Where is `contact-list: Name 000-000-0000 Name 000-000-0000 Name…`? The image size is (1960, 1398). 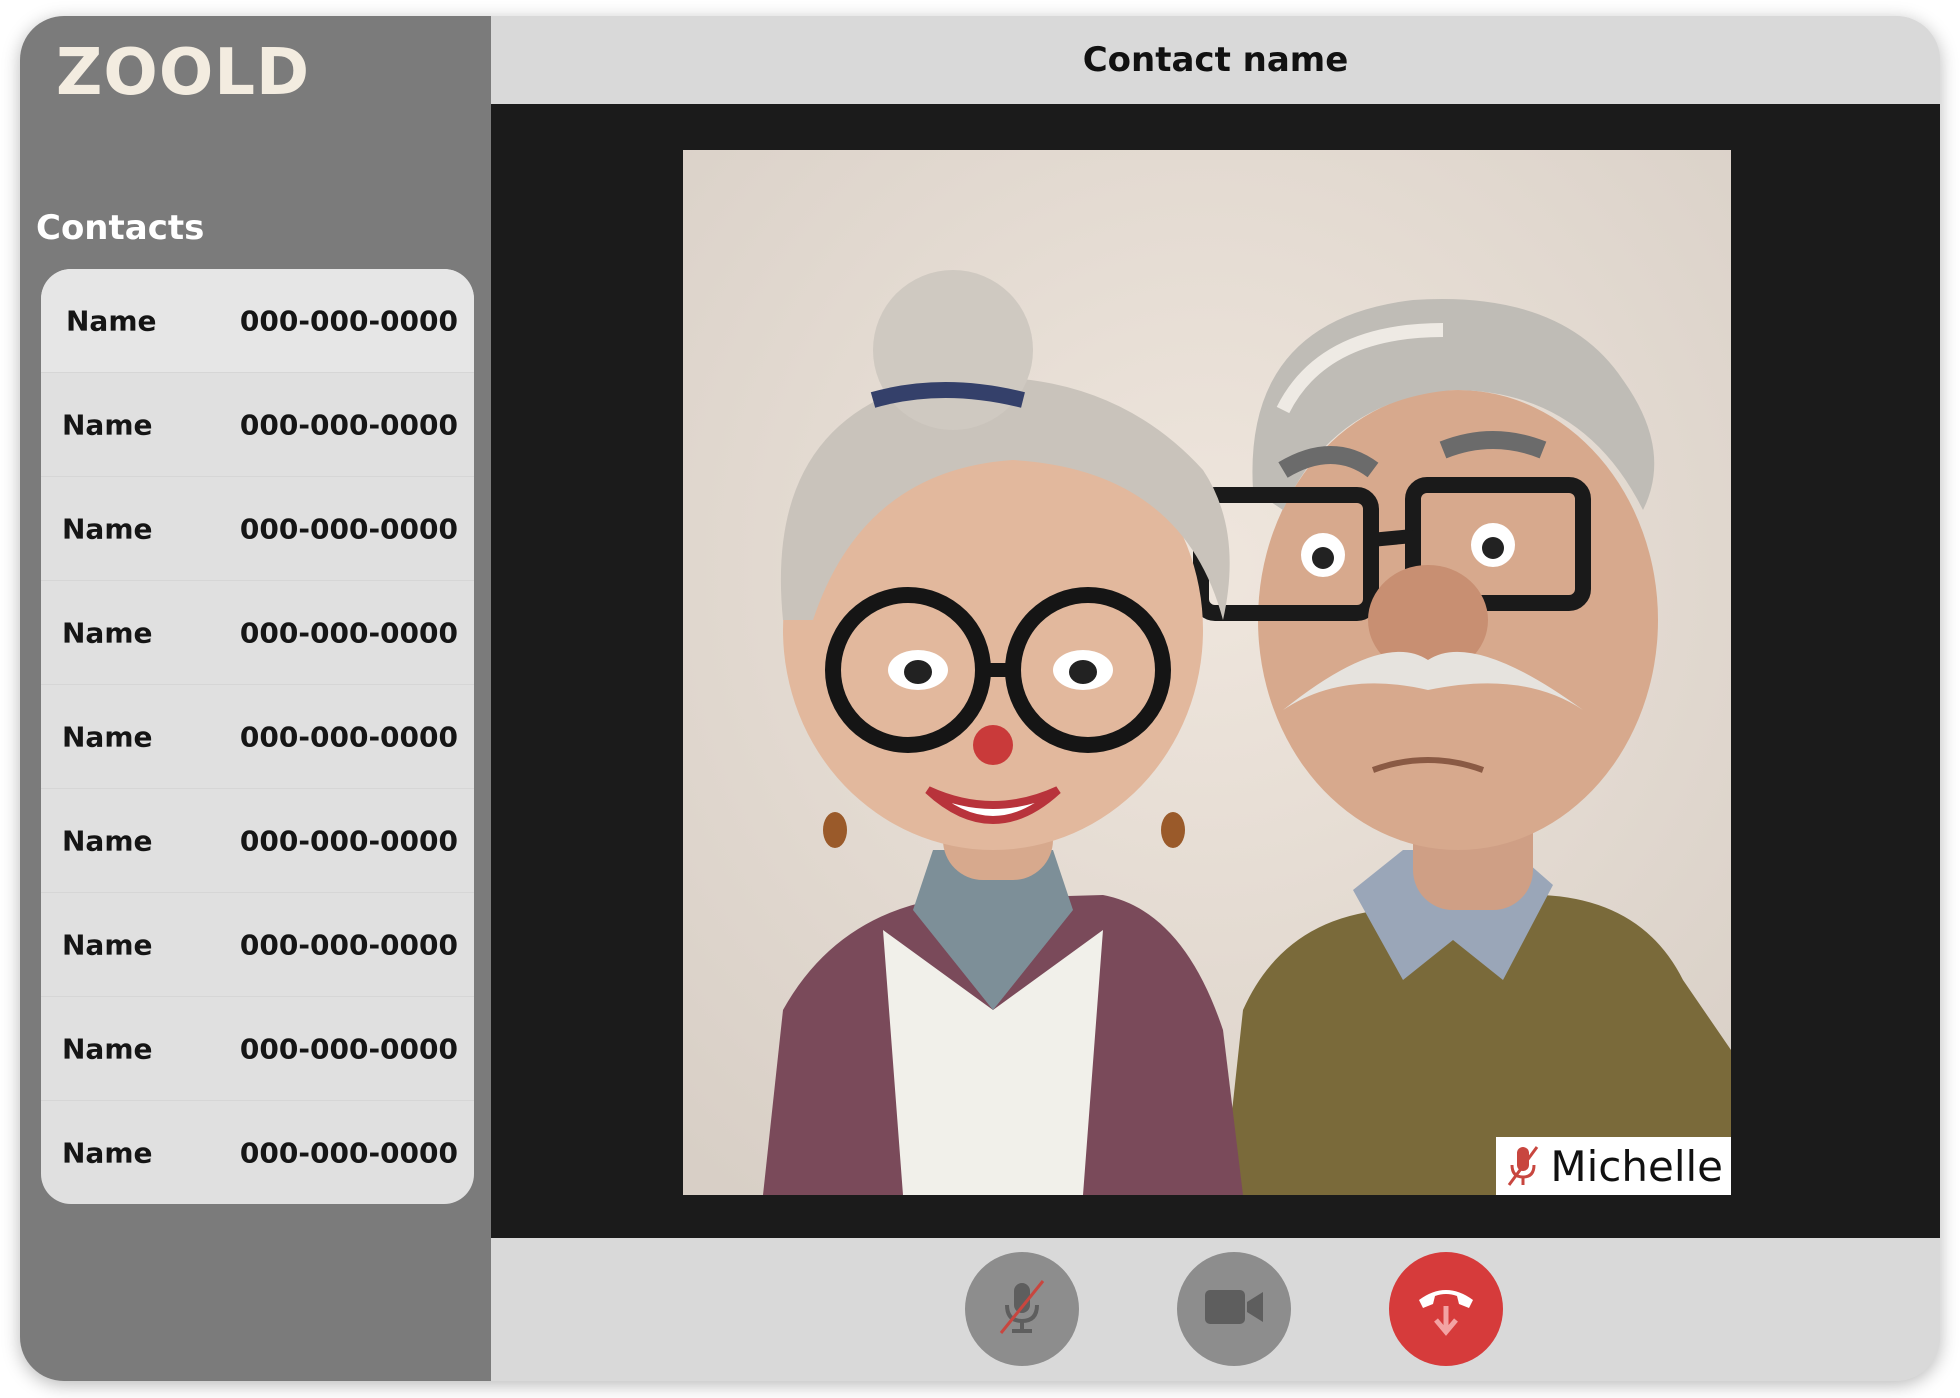 contact-list: Name 000-000-0000 Name 000-000-0000 Name… is located at coordinates (257, 736).